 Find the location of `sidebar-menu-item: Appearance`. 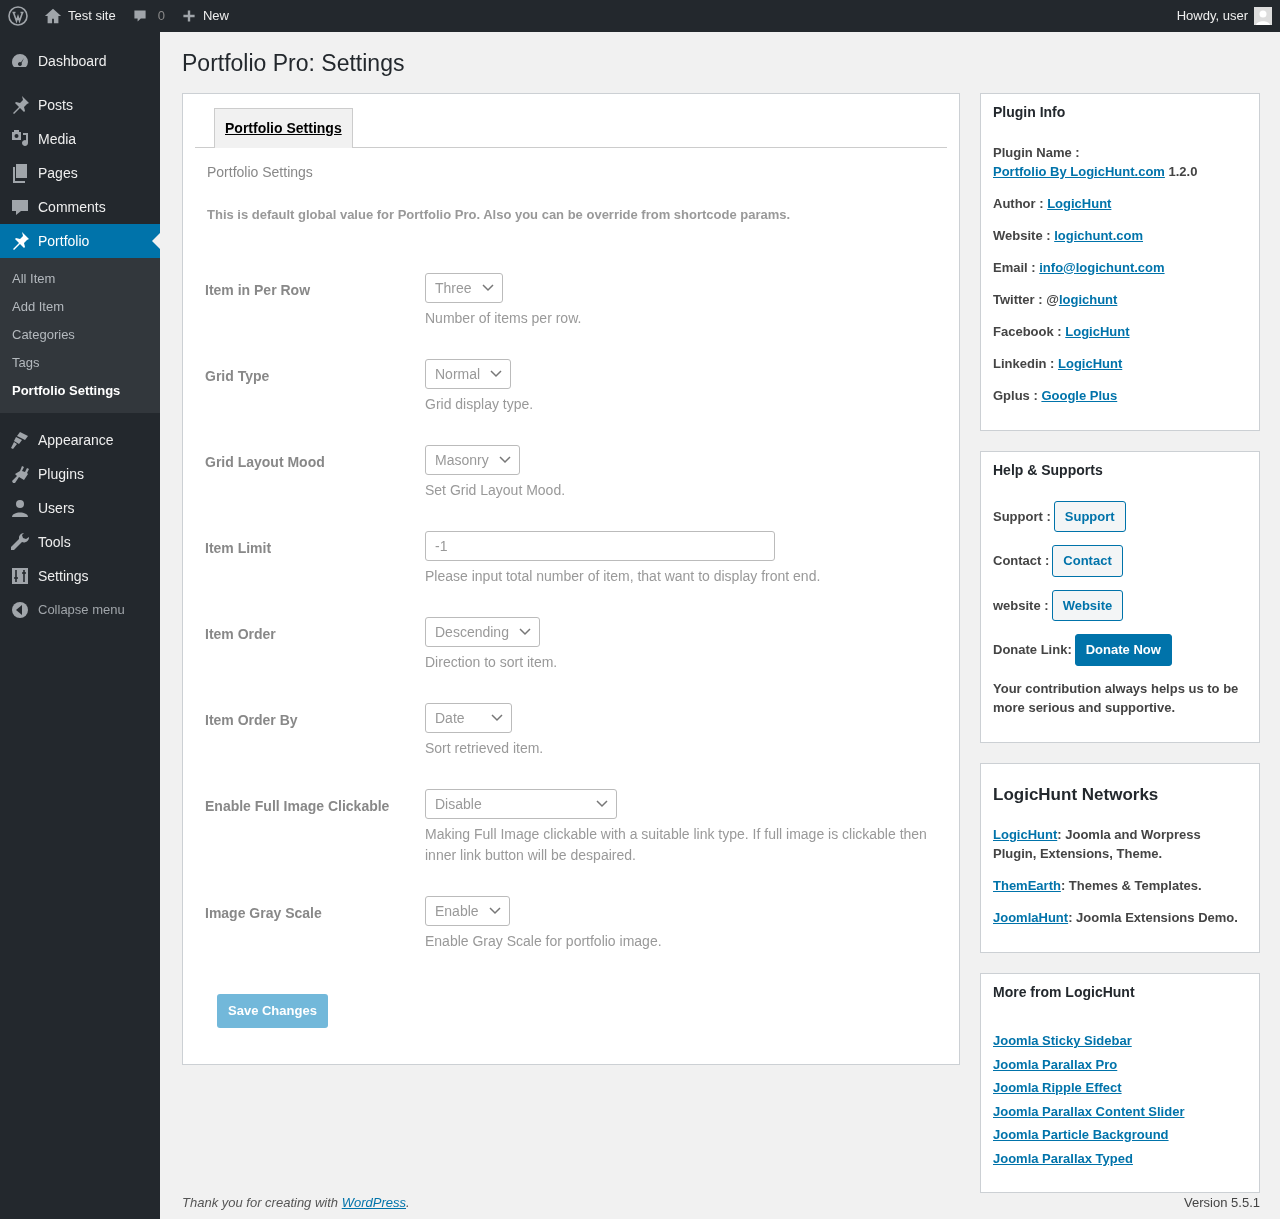

sidebar-menu-item: Appearance is located at coordinates (80, 440).